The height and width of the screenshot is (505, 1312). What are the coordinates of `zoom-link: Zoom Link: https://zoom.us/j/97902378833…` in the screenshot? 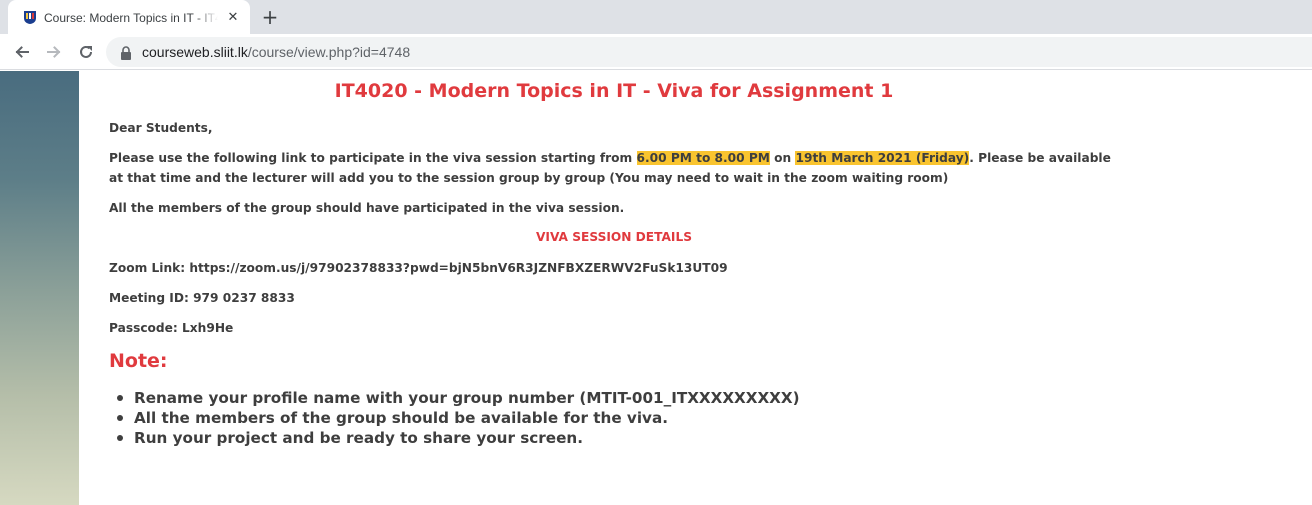 It's located at (614, 268).